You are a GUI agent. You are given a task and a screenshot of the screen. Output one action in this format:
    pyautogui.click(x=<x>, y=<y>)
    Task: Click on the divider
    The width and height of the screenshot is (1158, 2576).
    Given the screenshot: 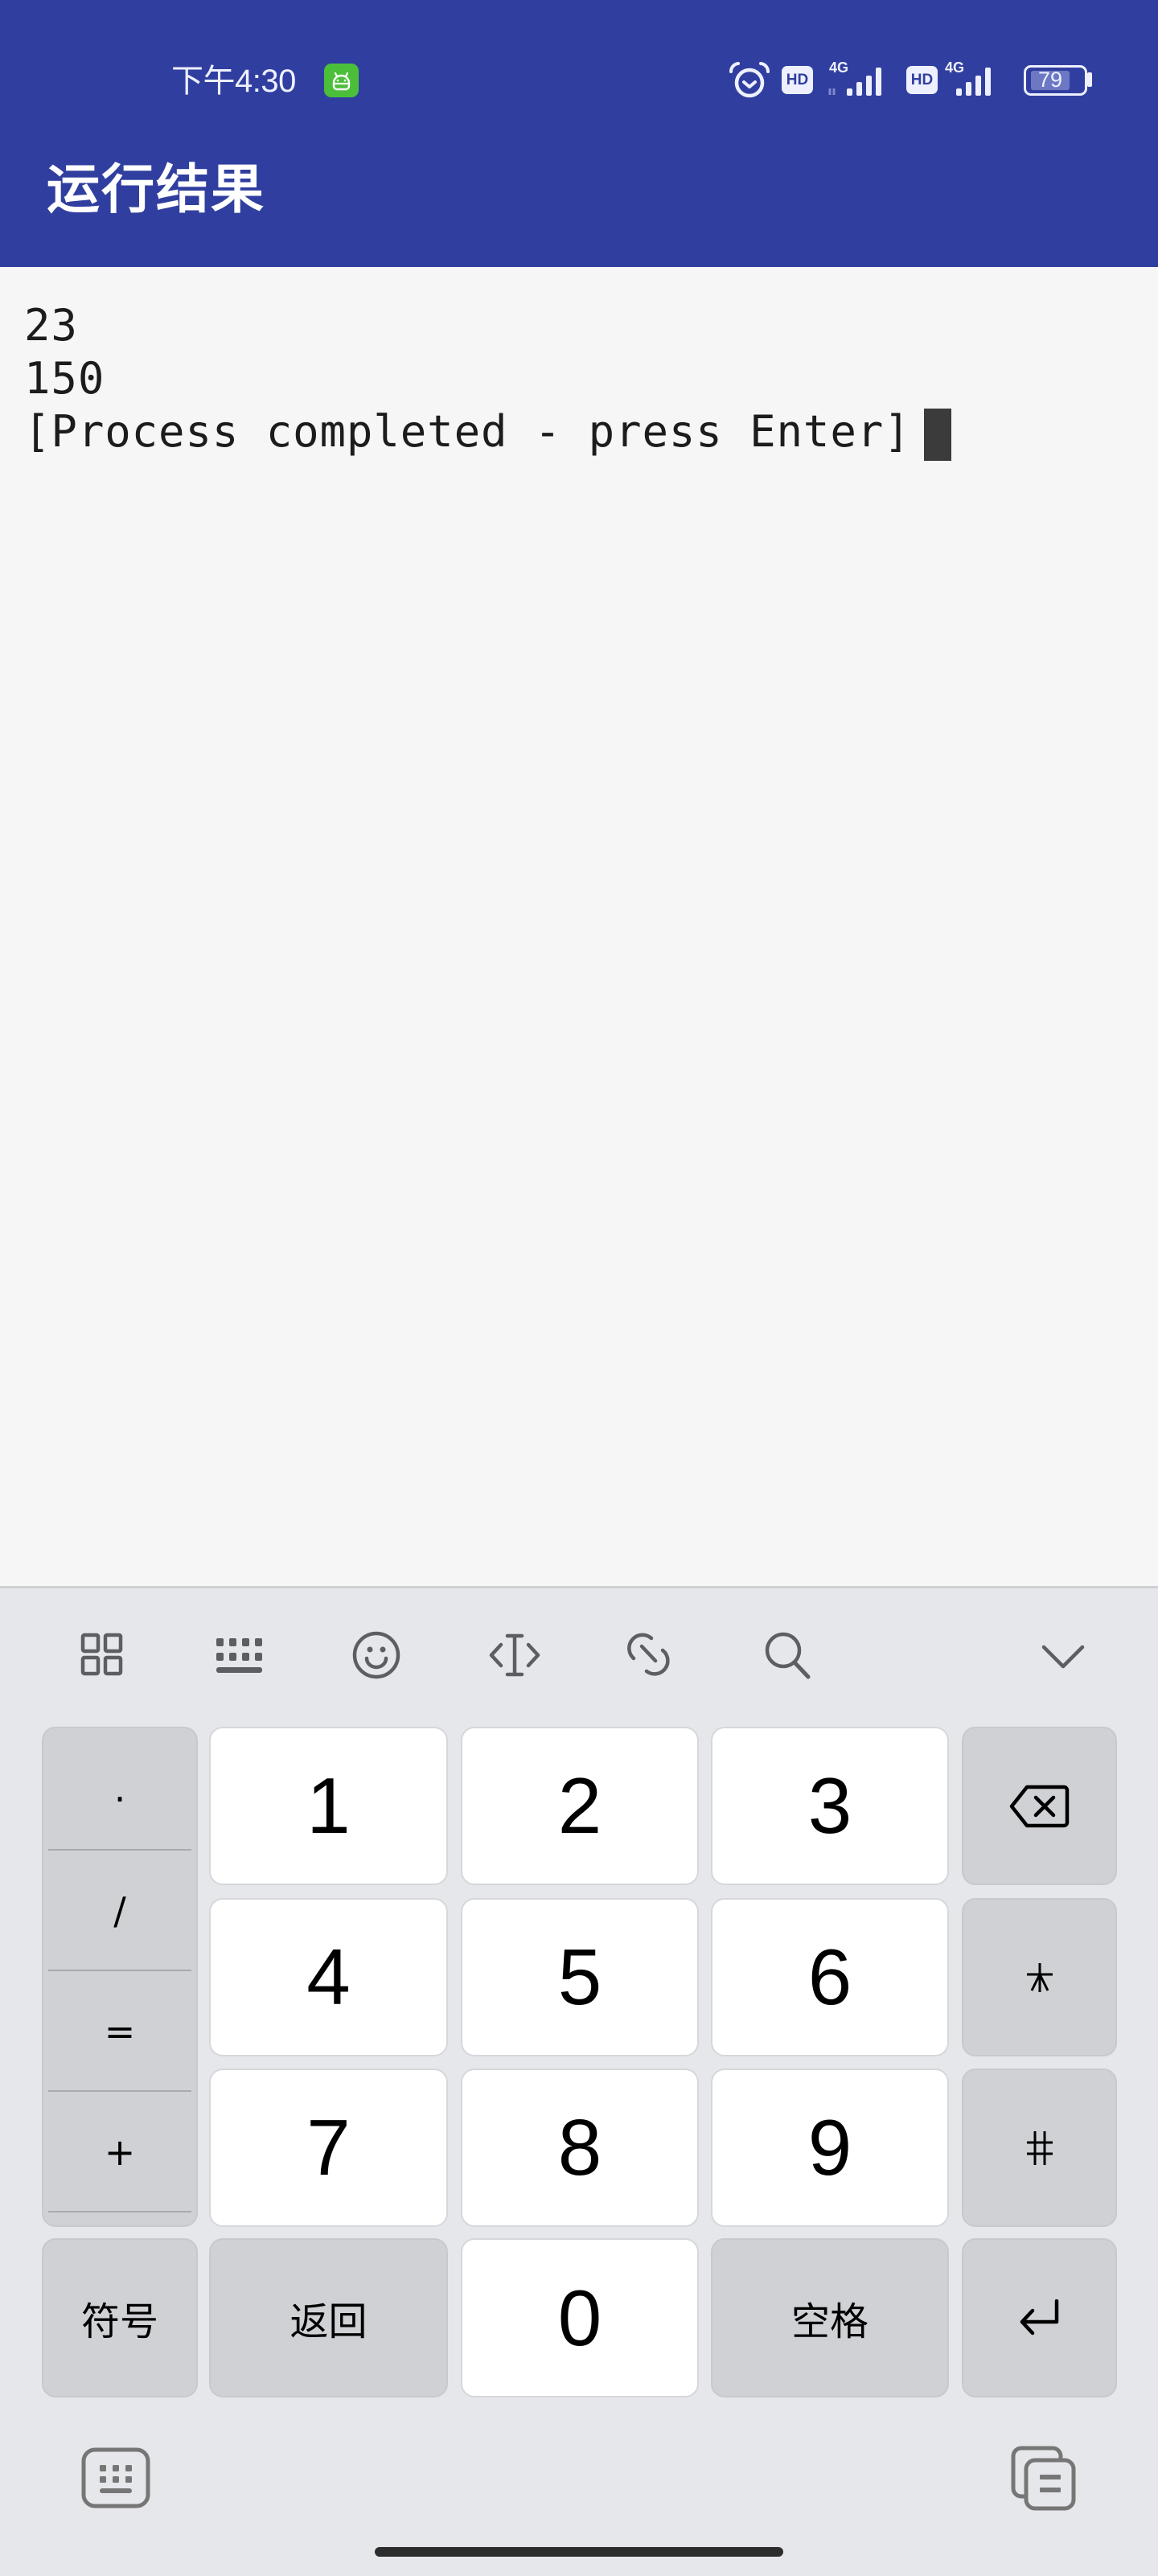 What is the action you would take?
    pyautogui.click(x=119, y=2211)
    